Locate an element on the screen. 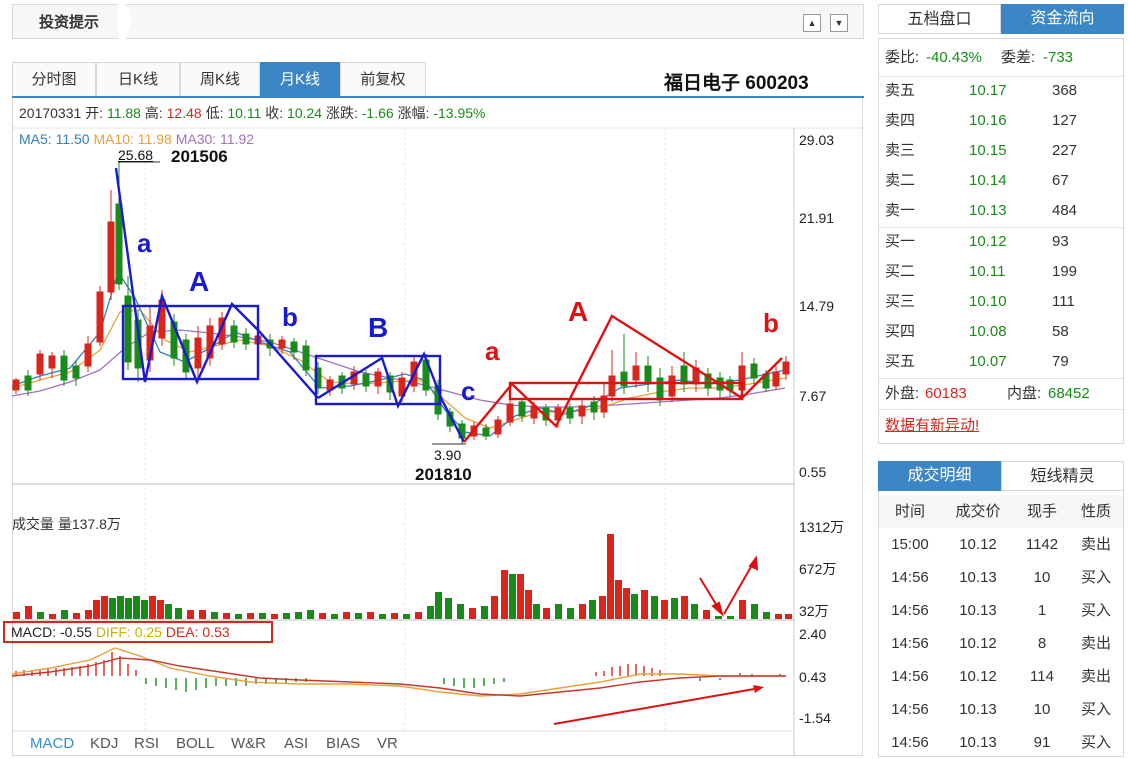  indicator-tab-kdj: KDJ is located at coordinates (104, 743).